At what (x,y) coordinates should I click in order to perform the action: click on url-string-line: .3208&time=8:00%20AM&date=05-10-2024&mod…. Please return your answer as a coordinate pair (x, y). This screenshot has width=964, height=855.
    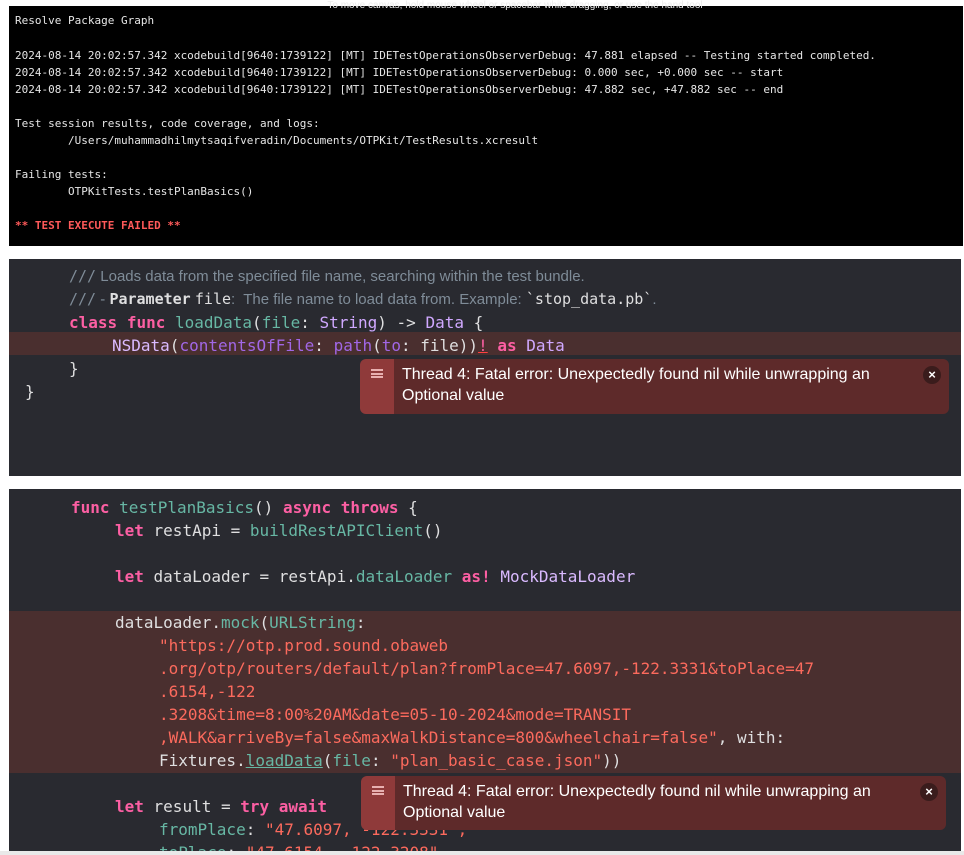
    Looking at the image, I should click on (395, 714).